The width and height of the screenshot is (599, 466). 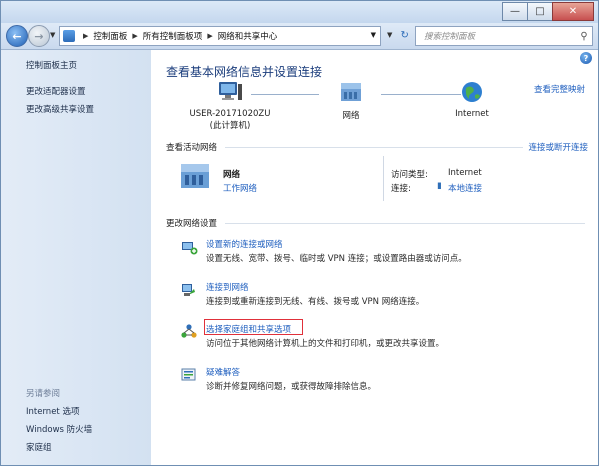 What do you see at coordinates (465, 173) in the screenshot?
I see `access-type-value: Internet` at bounding box center [465, 173].